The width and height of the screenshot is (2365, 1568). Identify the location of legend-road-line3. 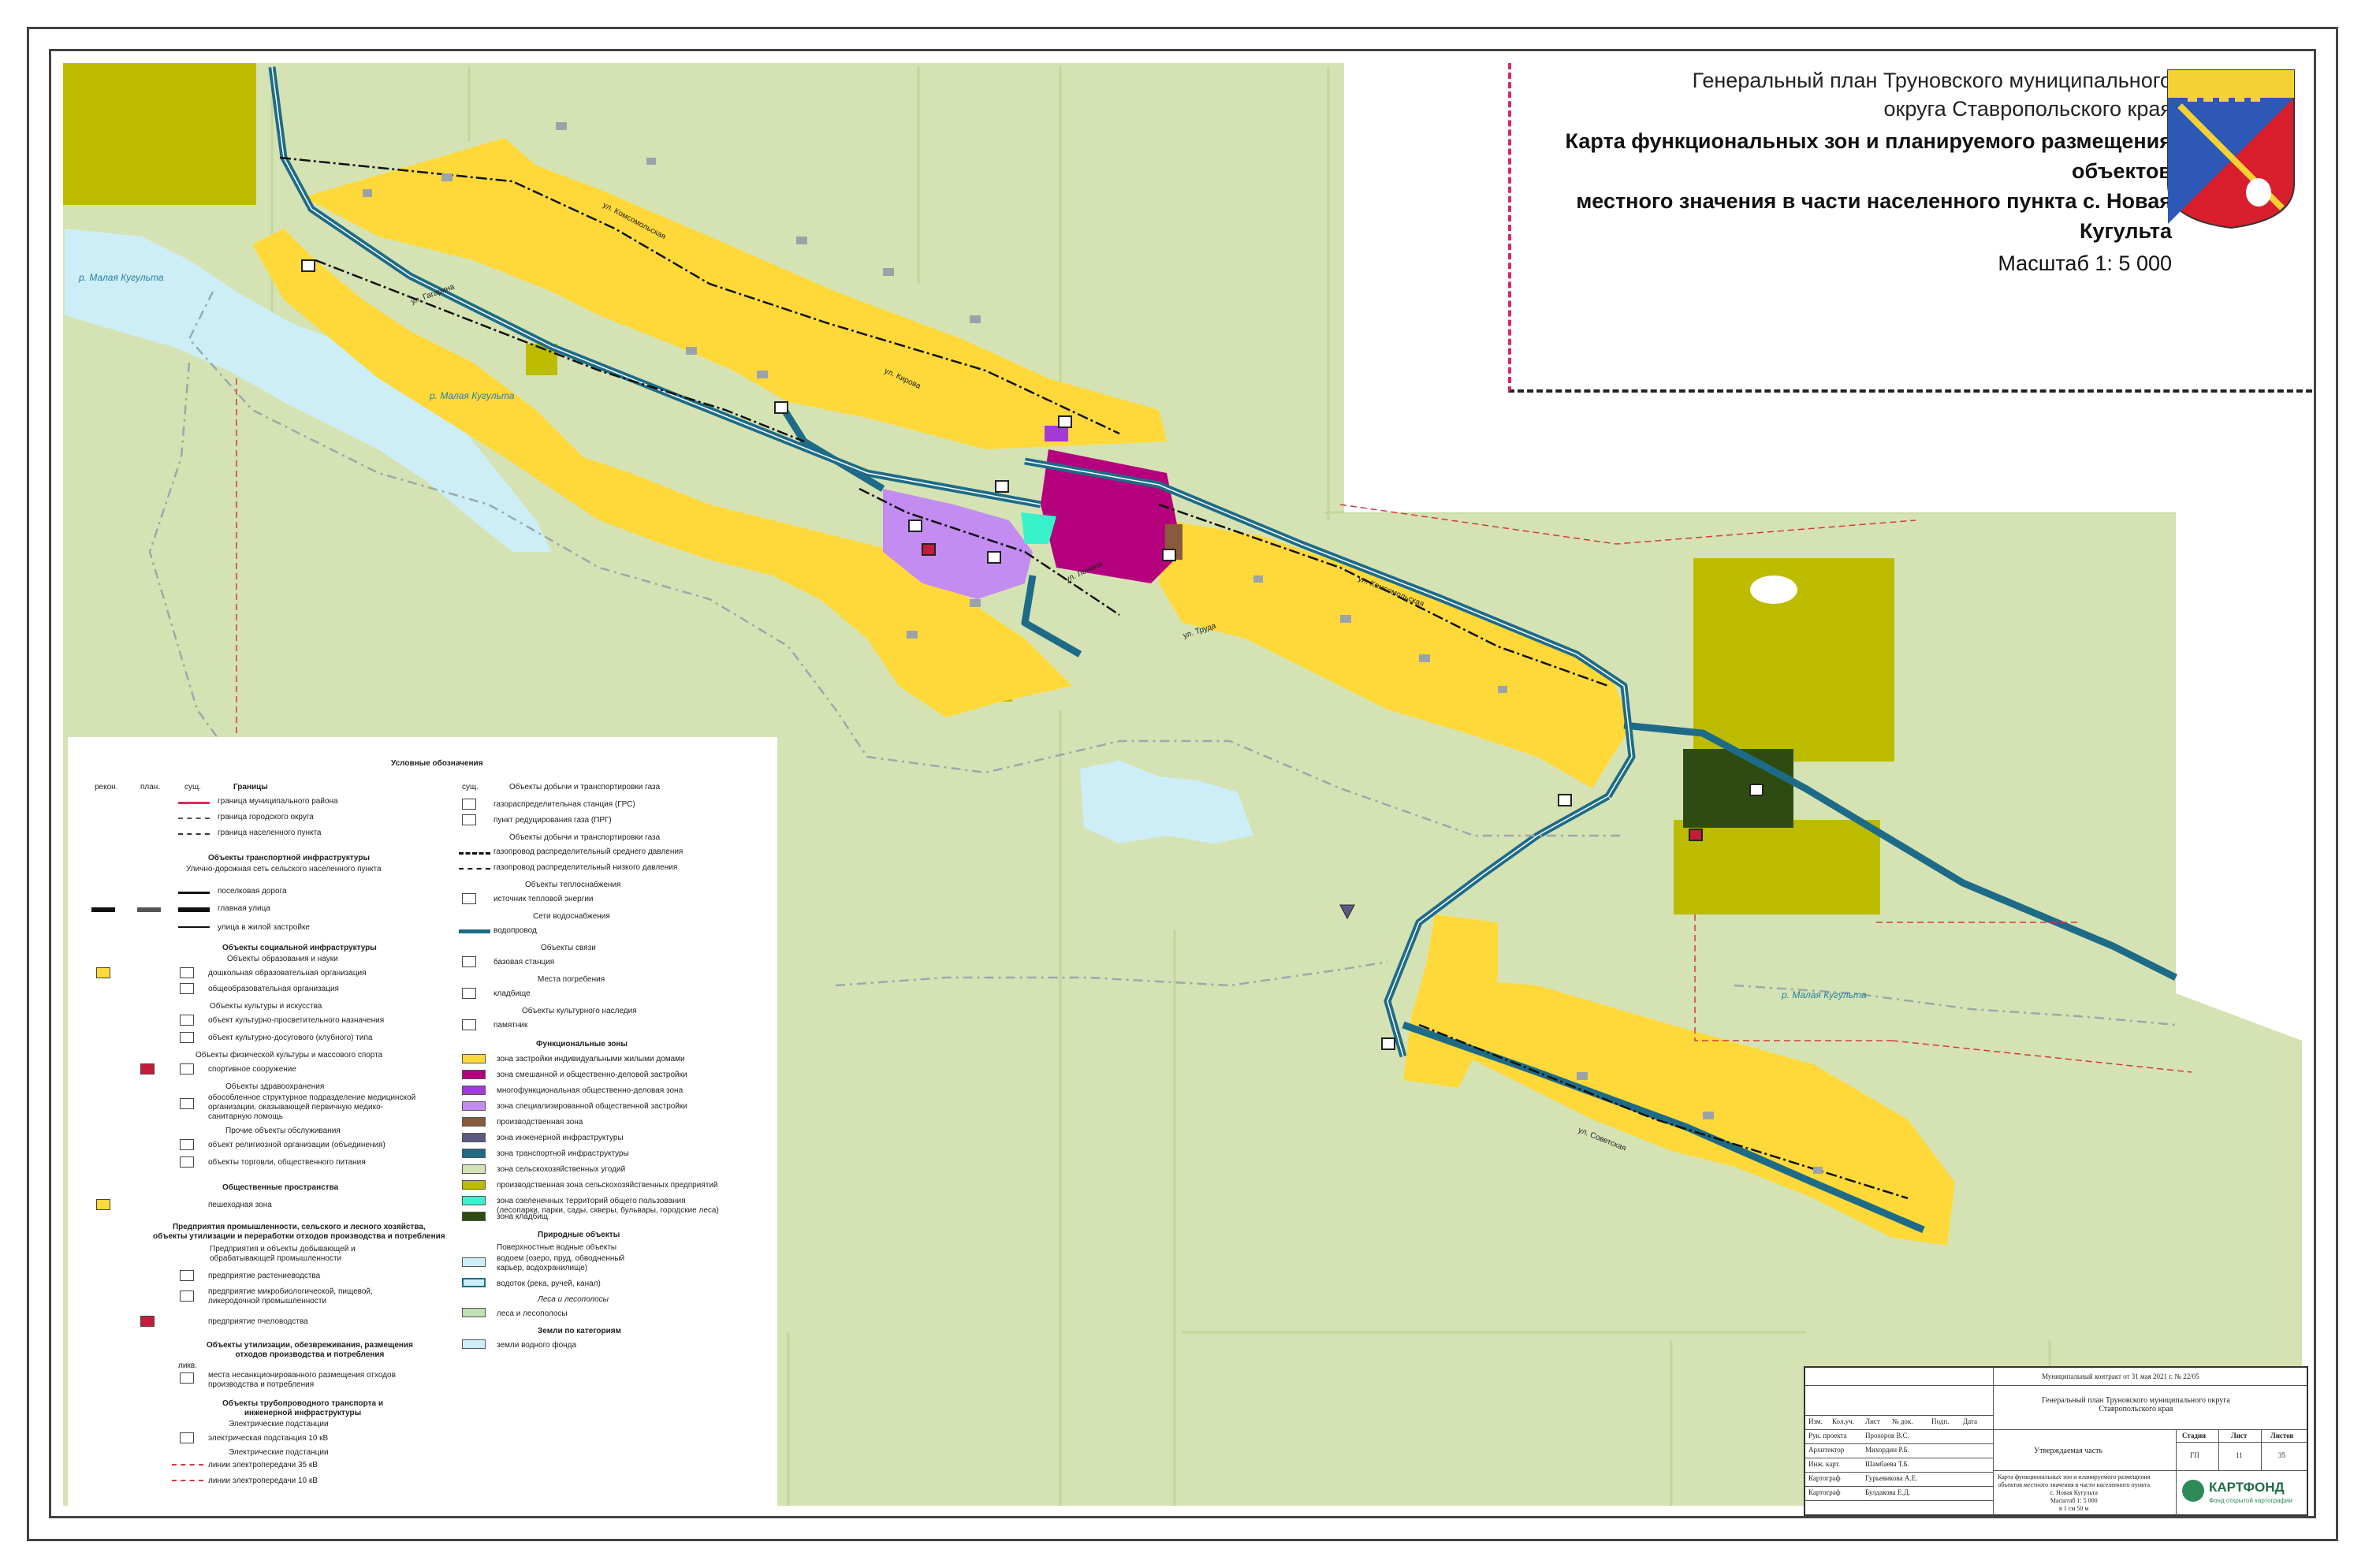
(194, 927).